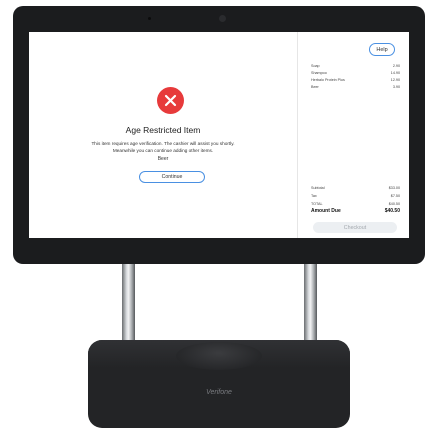 The image size is (438, 435). What do you see at coordinates (222, 18) in the screenshot?
I see `camera-lens` at bounding box center [222, 18].